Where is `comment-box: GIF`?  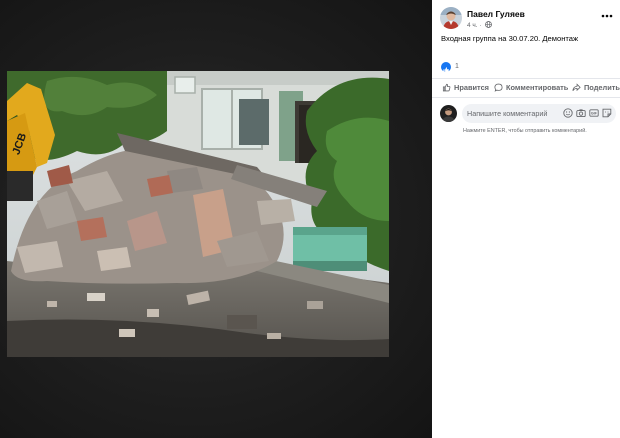 comment-box: GIF is located at coordinates (539, 113).